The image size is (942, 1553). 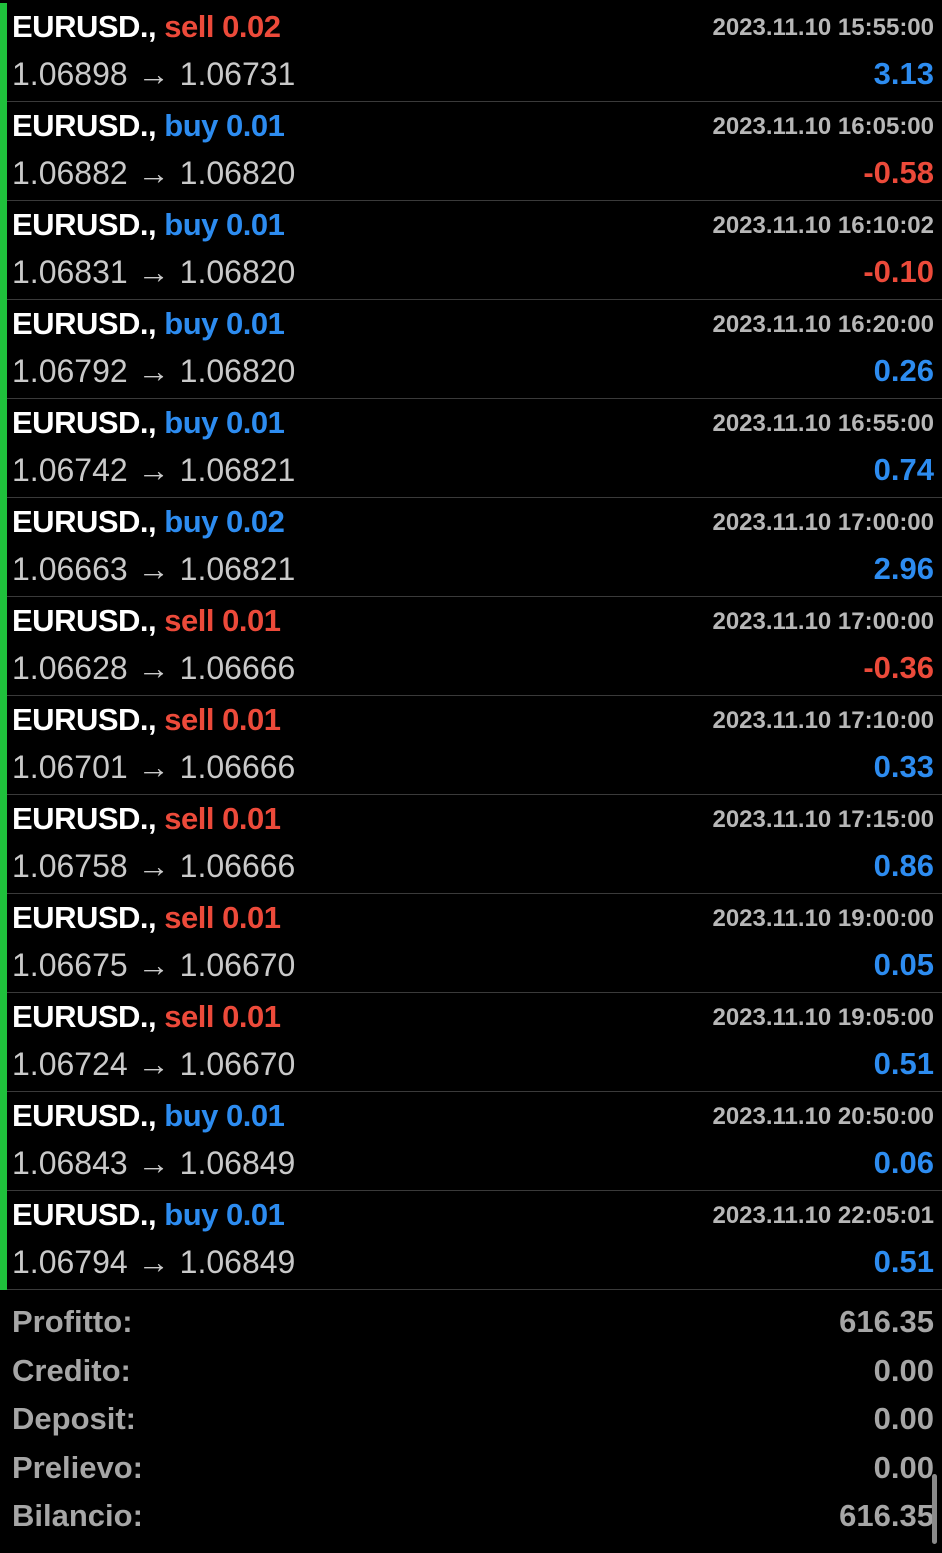 I want to click on trade-prices: 1.06882 → 1.06820, so click(x=153, y=173).